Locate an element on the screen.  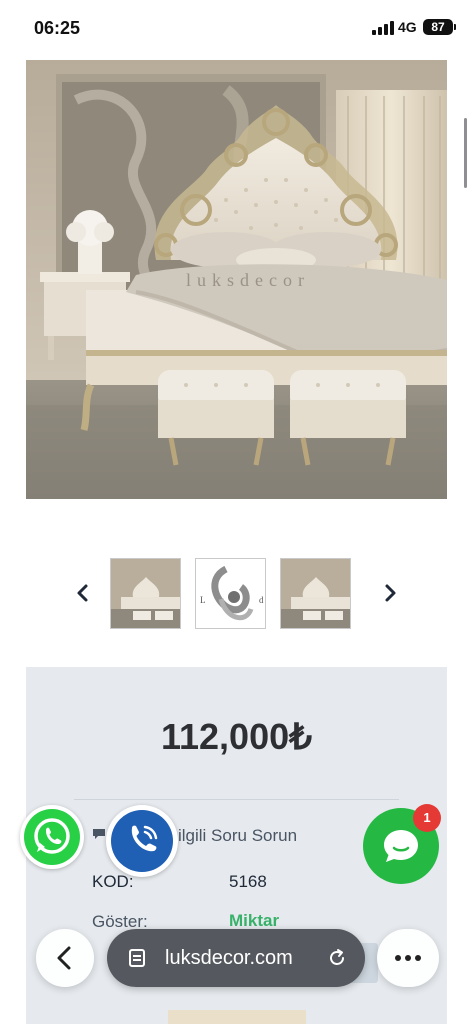
thumbnail-carousel: L d is located at coordinates (236, 593).